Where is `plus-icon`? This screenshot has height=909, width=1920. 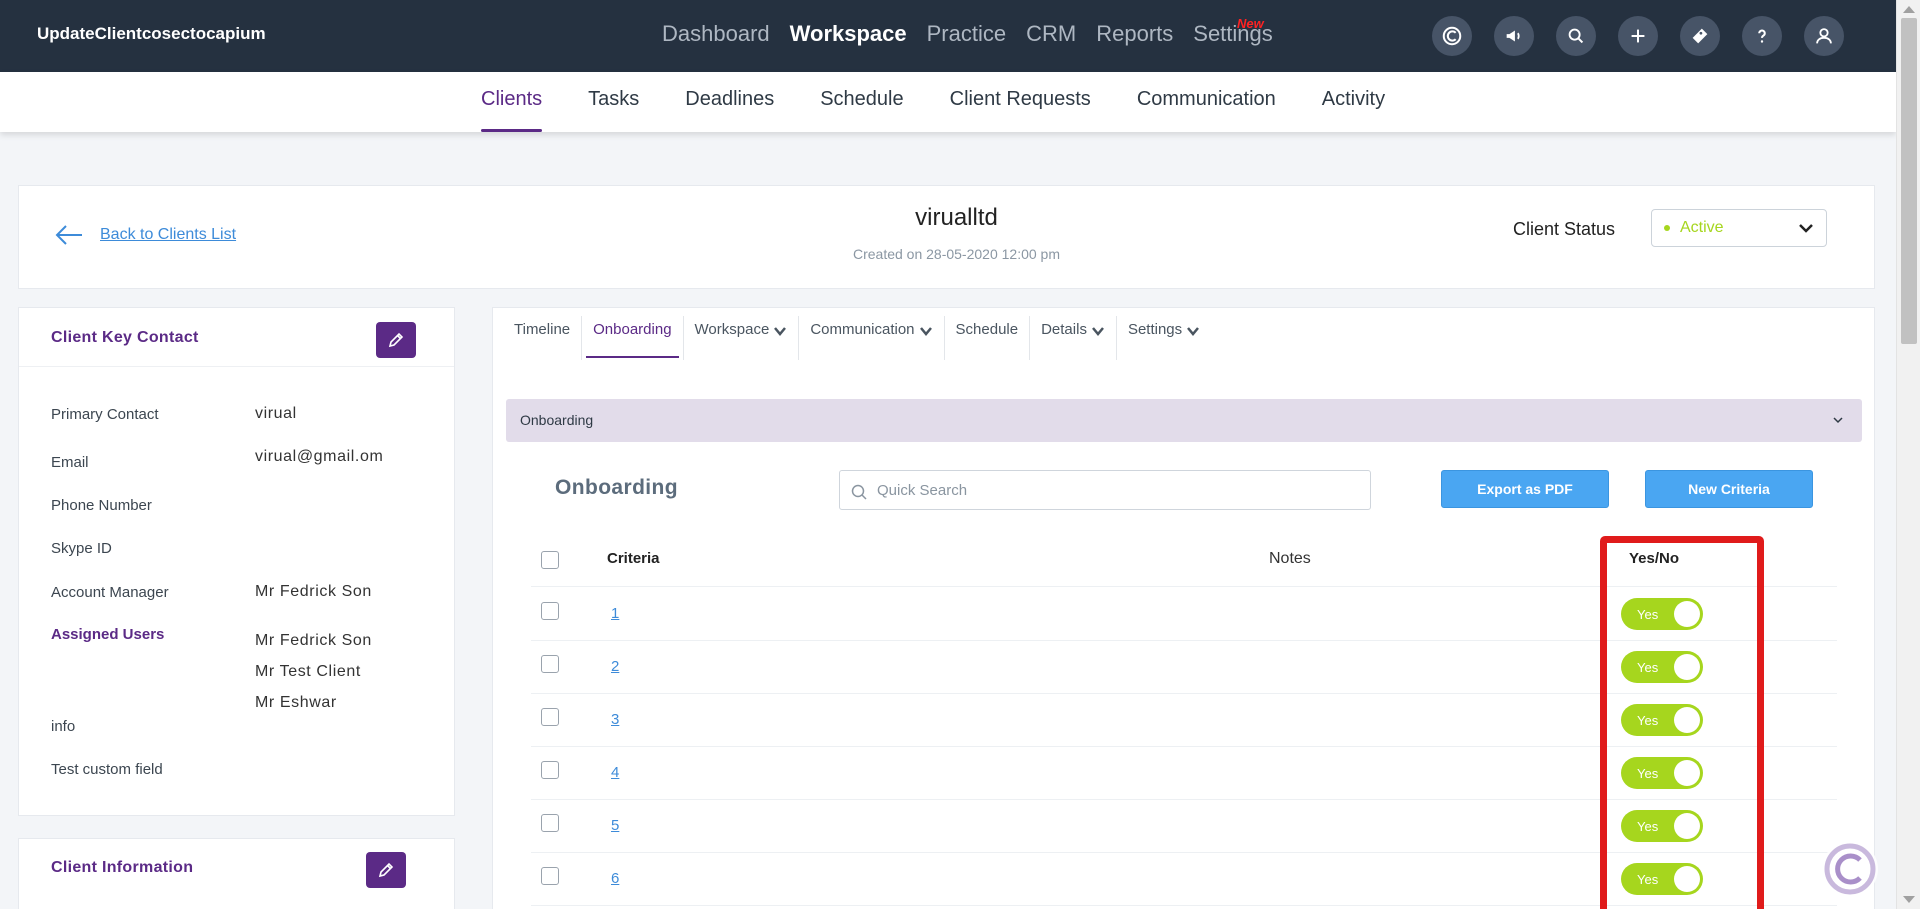
plus-icon is located at coordinates (1638, 36).